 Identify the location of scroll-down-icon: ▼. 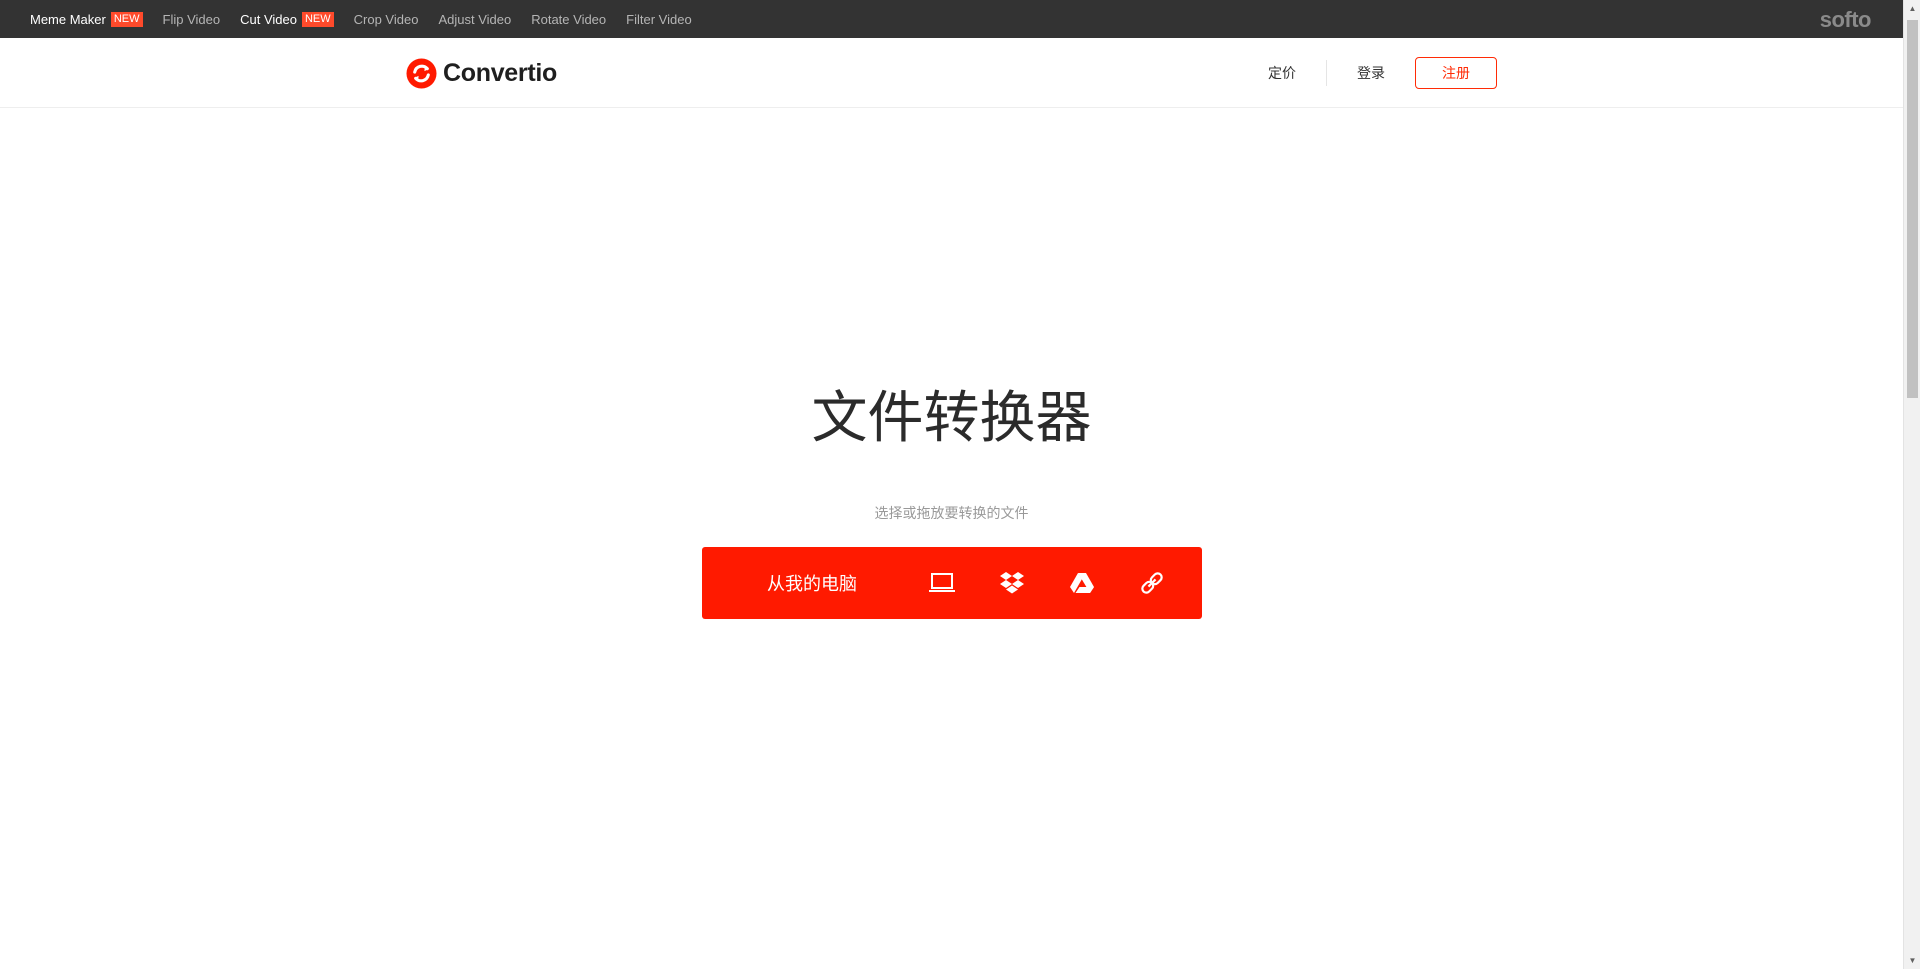
(1912, 960).